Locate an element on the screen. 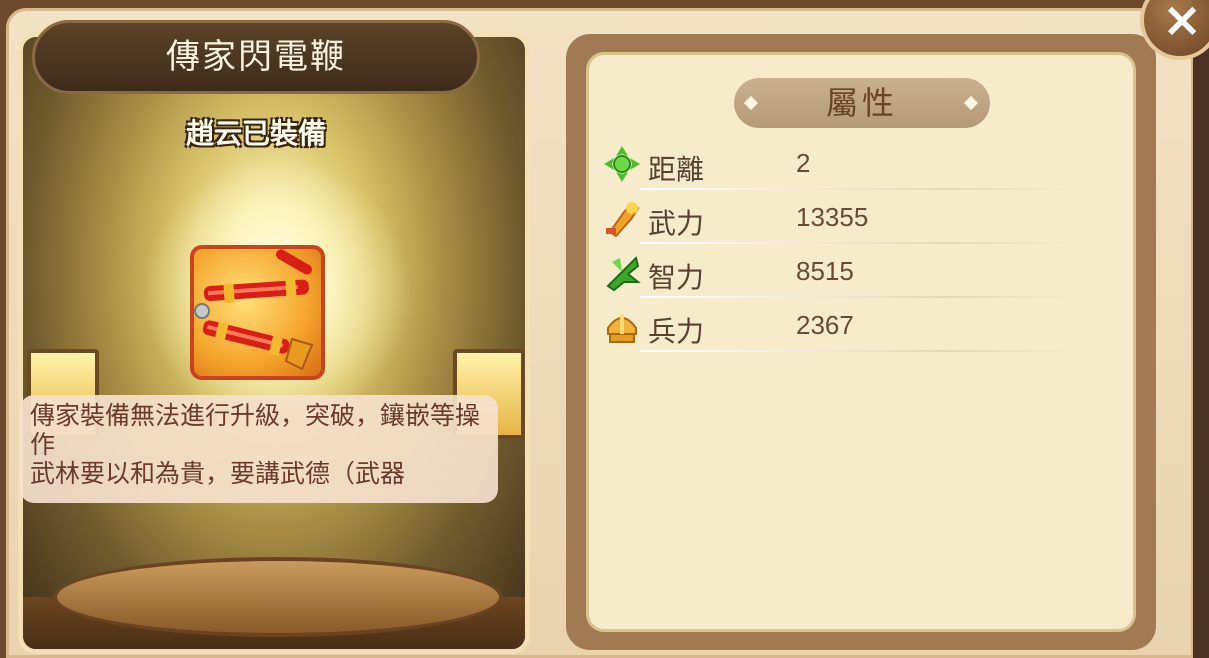 The height and width of the screenshot is (658, 1209). whip-icon is located at coordinates (254, 310).